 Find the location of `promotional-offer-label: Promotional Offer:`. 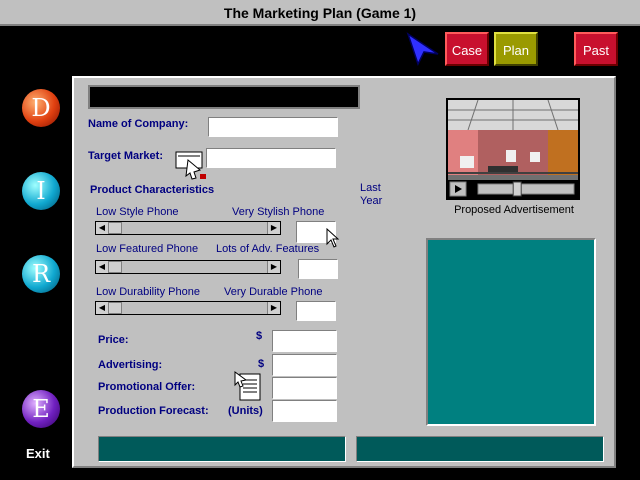

promotional-offer-label: Promotional Offer: is located at coordinates (147, 387).